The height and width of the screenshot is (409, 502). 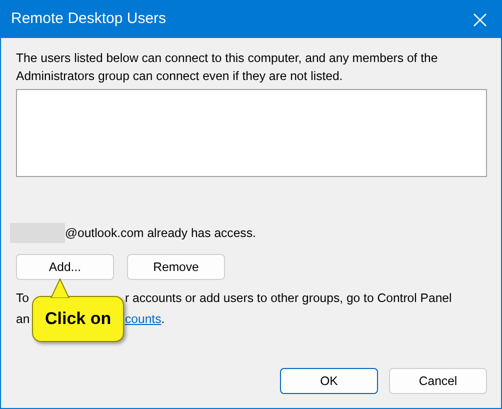 I want to click on callout-label: Click on, so click(x=78, y=319).